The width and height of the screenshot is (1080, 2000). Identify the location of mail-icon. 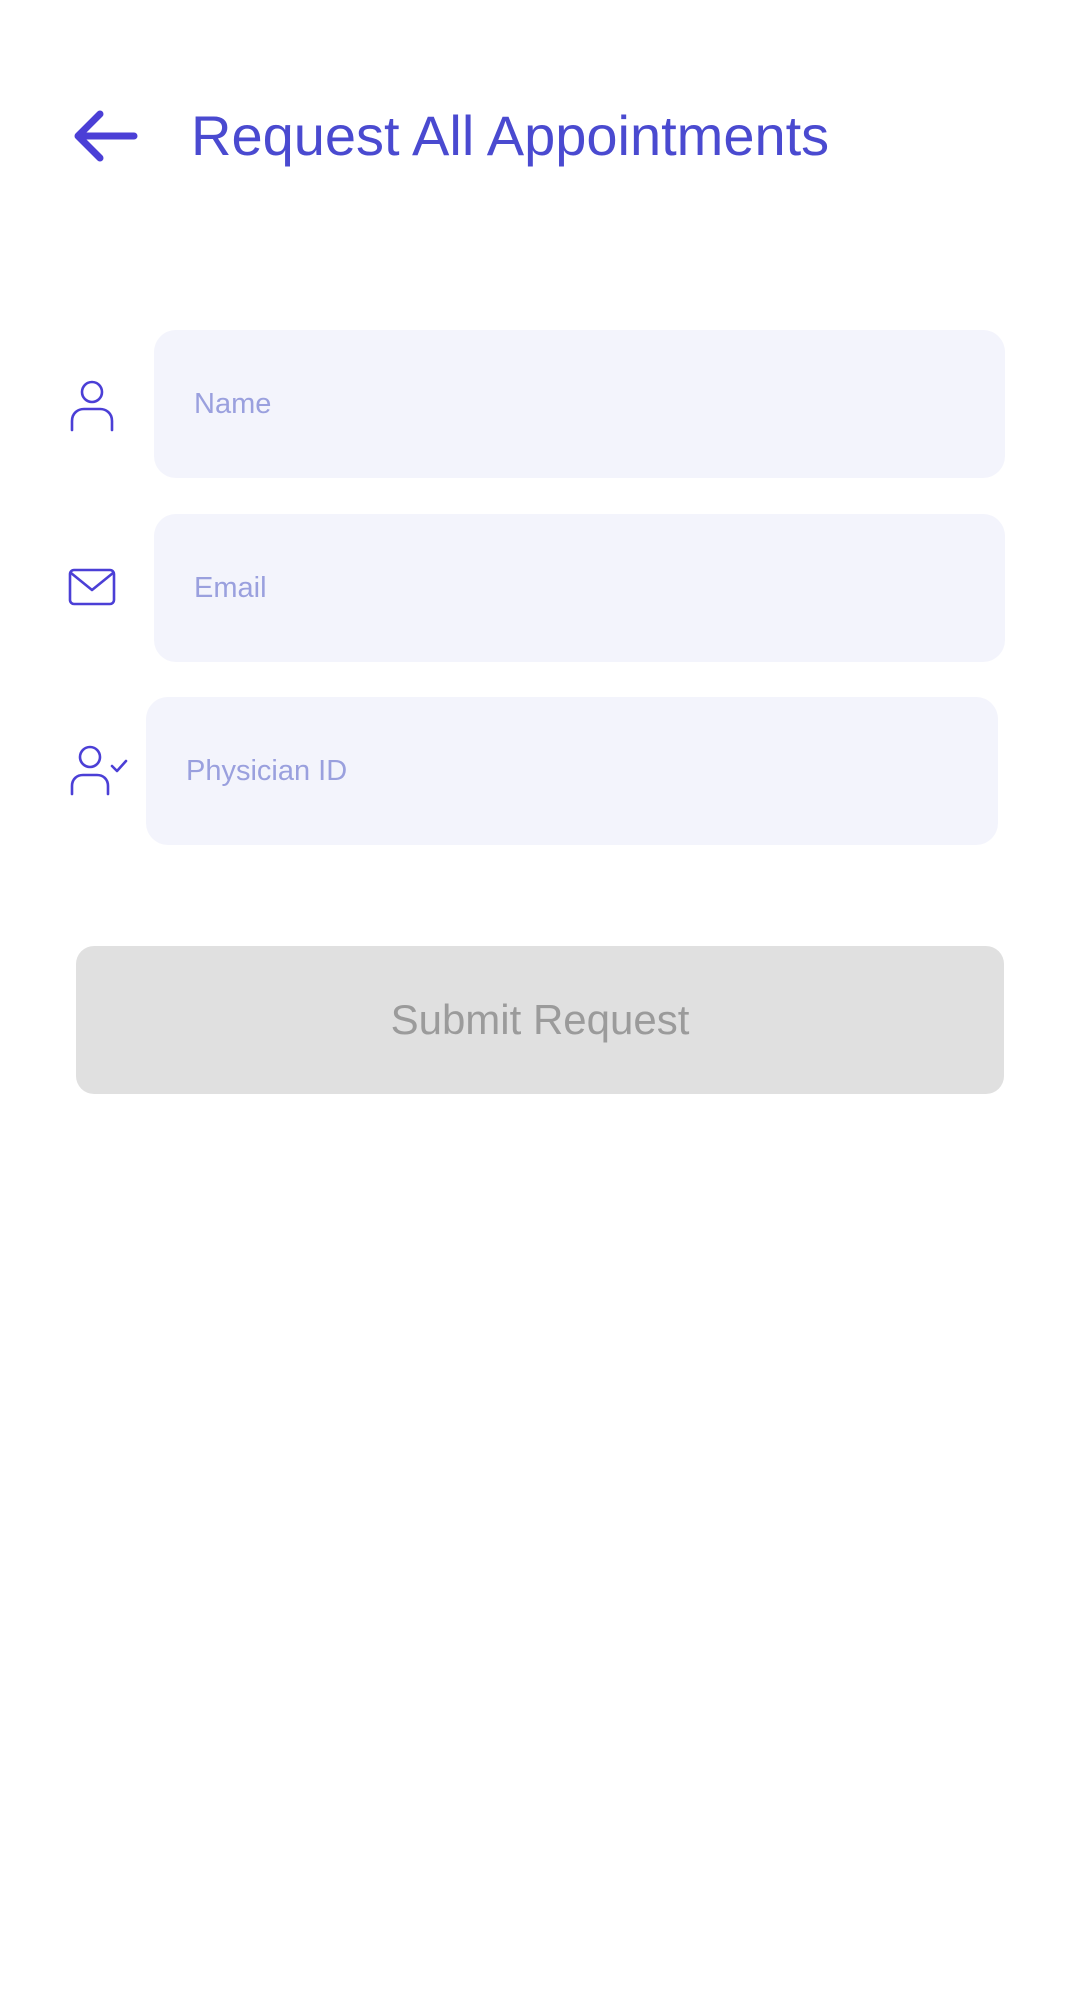
(92, 588).